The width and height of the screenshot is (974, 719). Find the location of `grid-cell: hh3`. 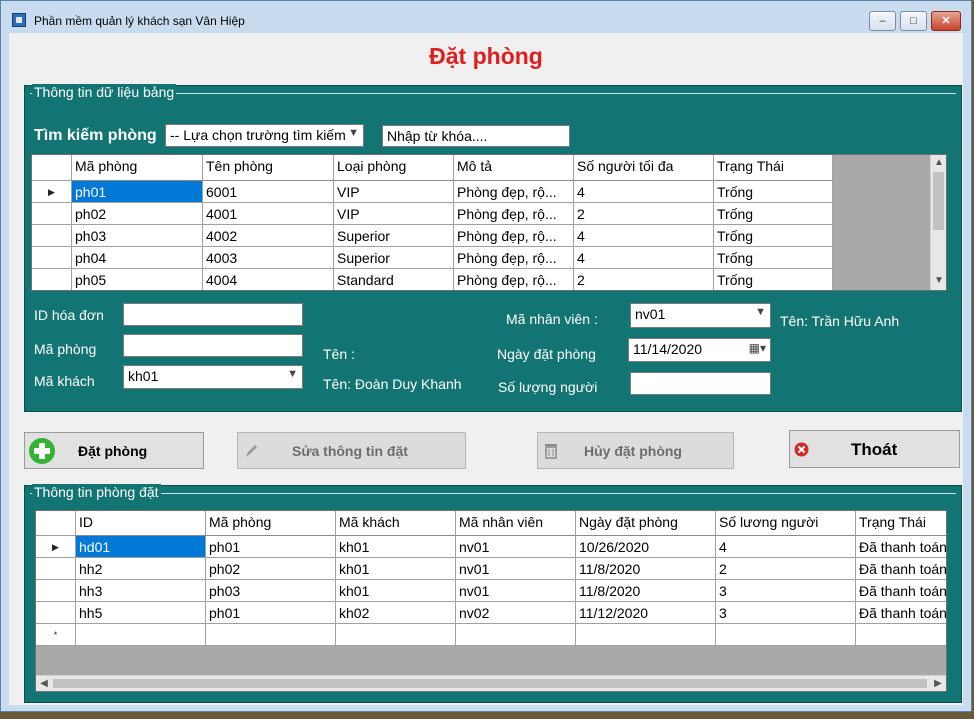

grid-cell: hh3 is located at coordinates (141, 591).